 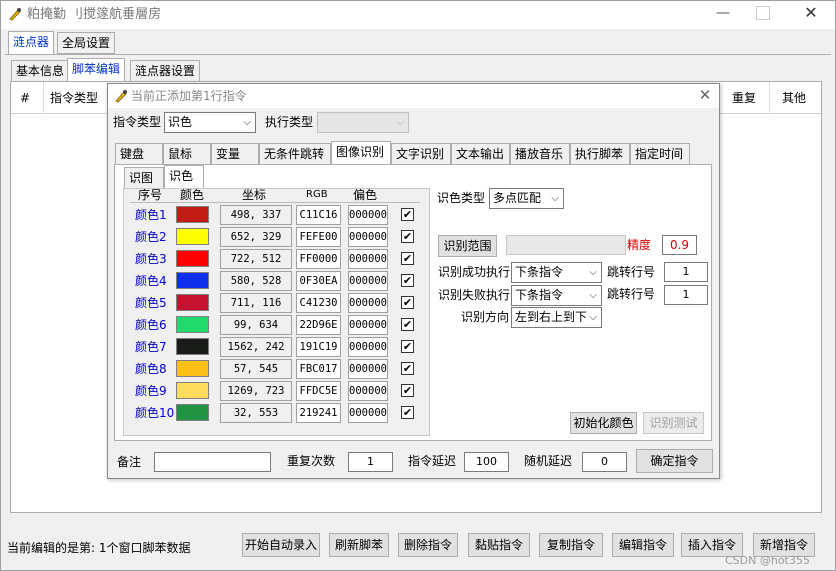 I want to click on color-row-rgb: 219241, so click(x=318, y=413).